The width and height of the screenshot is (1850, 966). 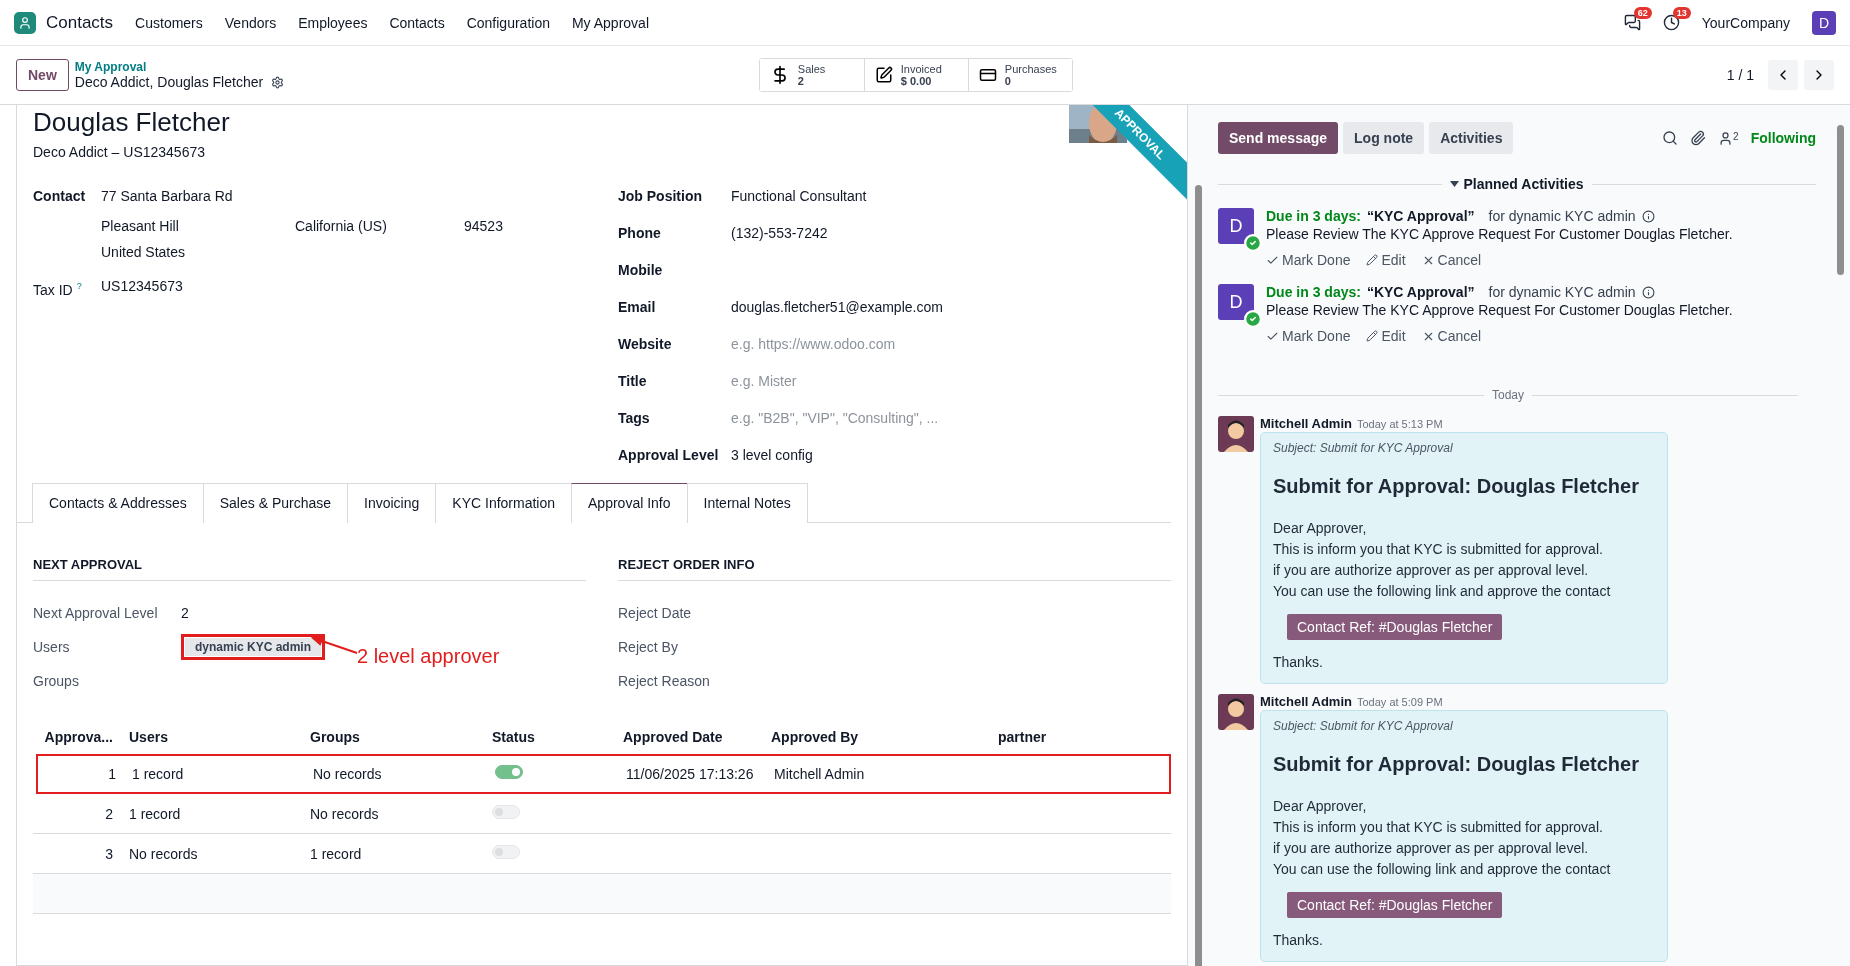 I want to click on credit-card-icon, so click(x=987, y=75).